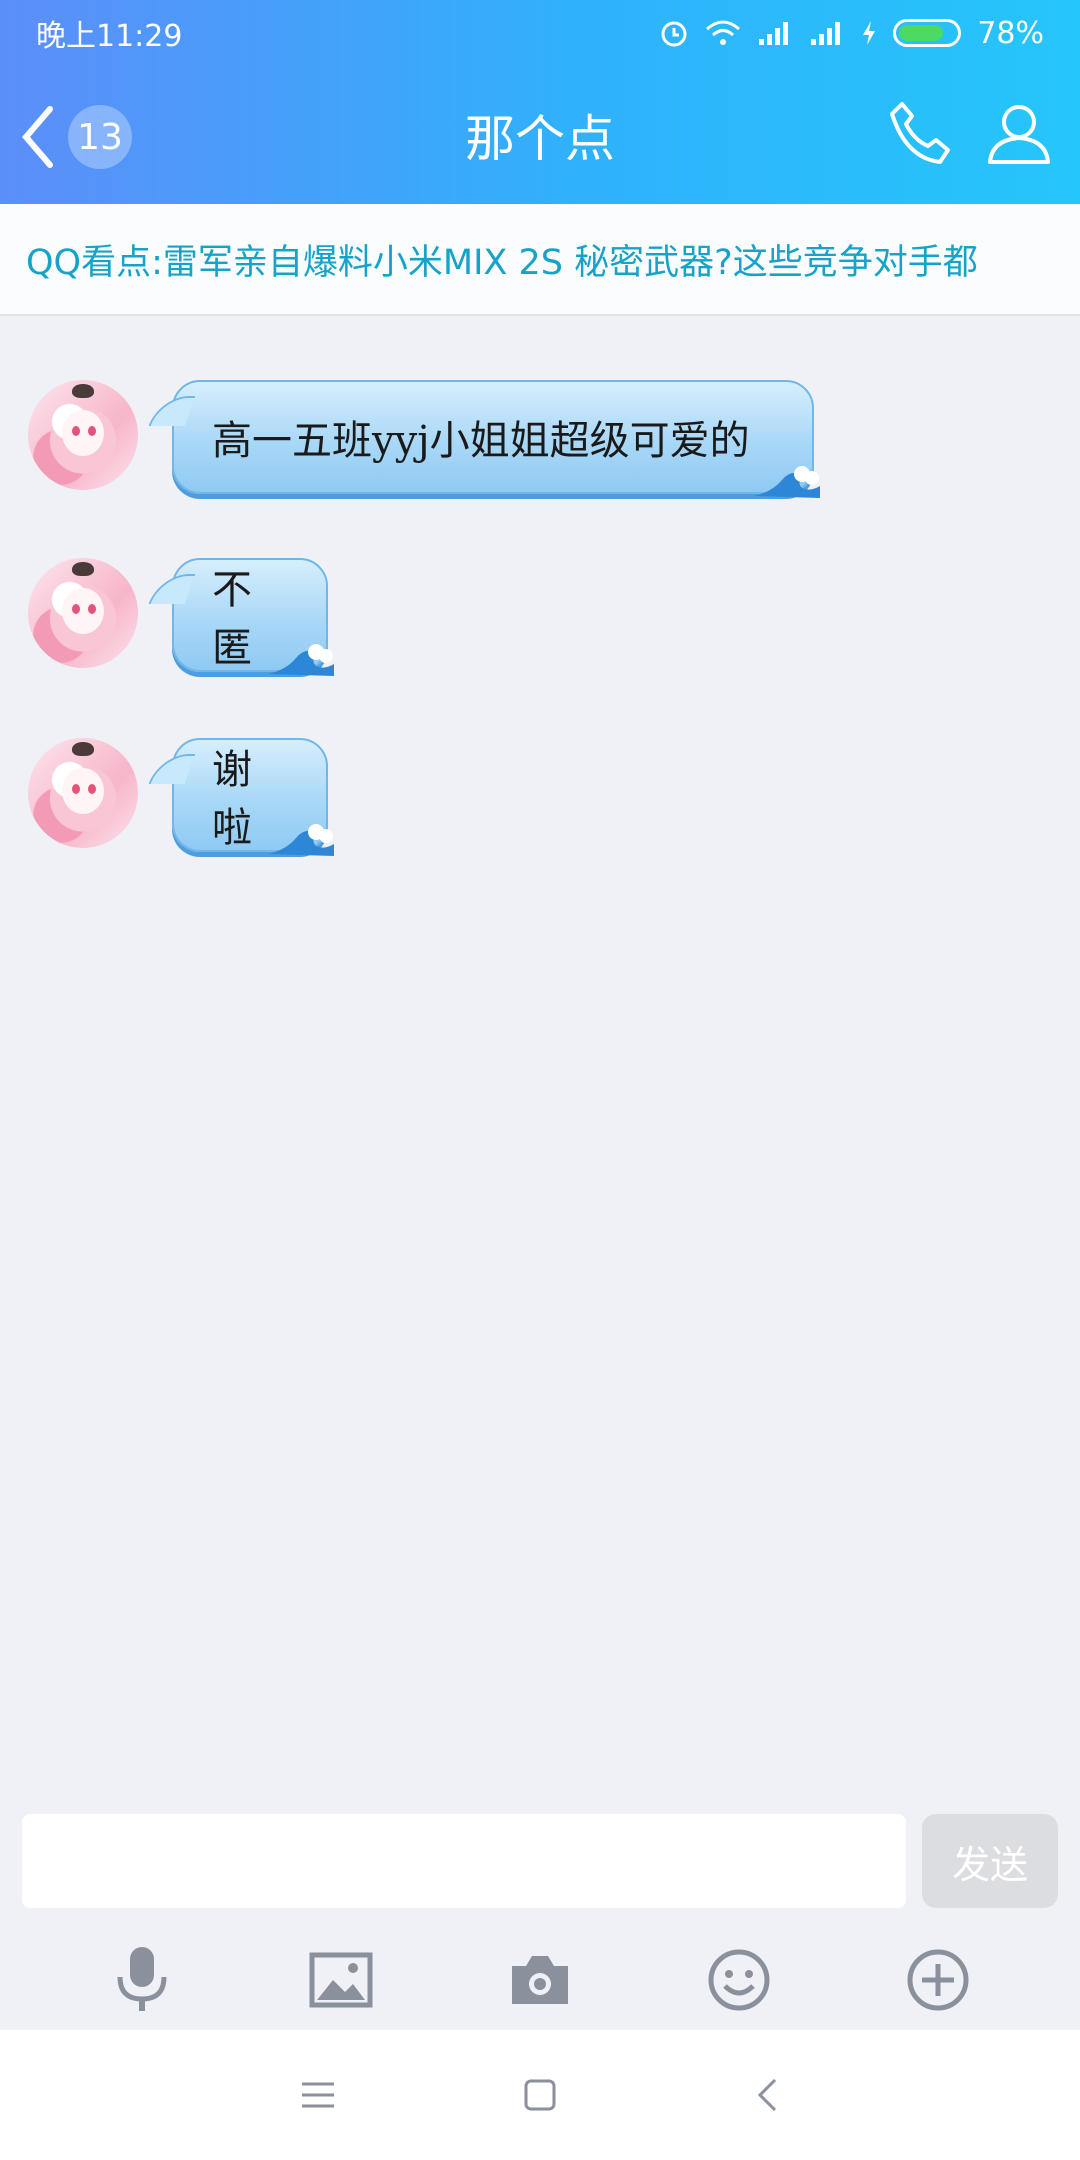  What do you see at coordinates (674, 34) in the screenshot?
I see `alarm-icon` at bounding box center [674, 34].